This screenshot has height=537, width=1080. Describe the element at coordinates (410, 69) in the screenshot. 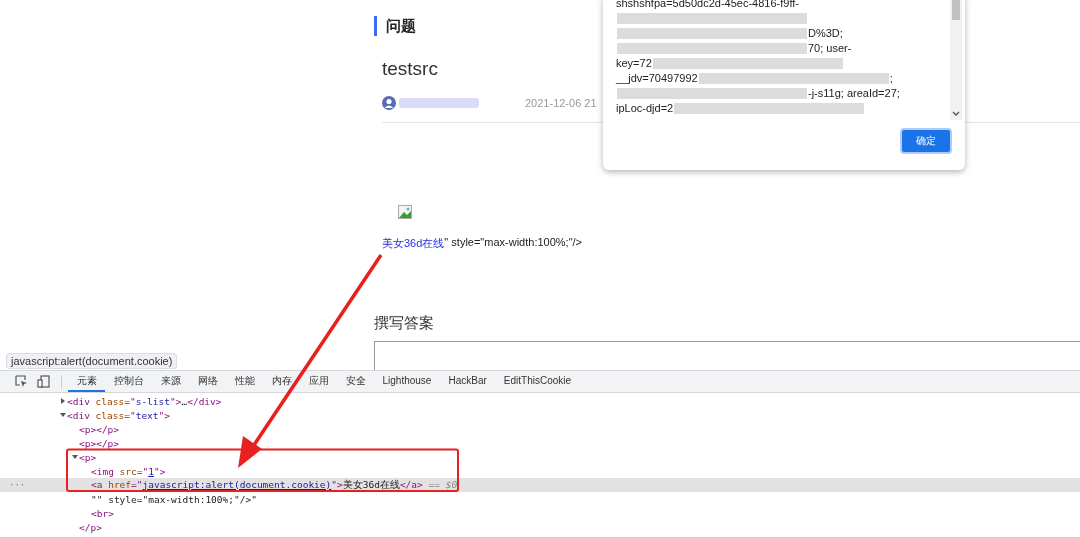

I see `question-title: testsrc` at that location.